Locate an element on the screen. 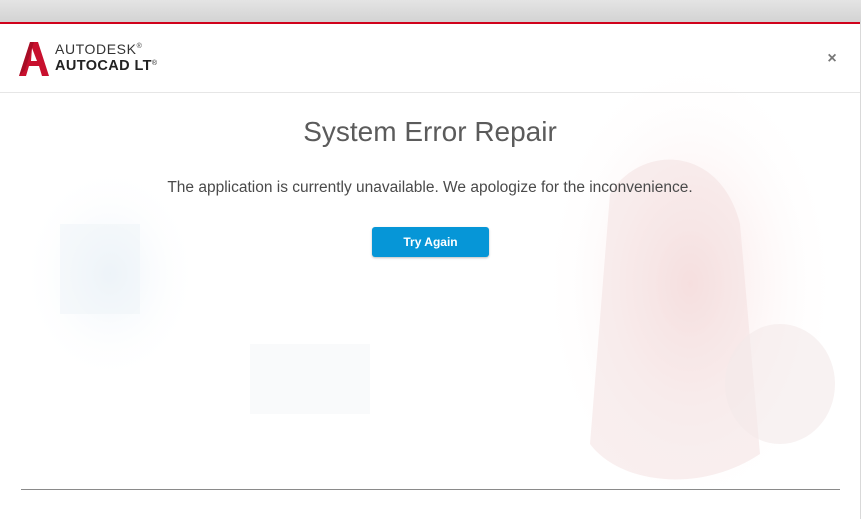 The width and height of the screenshot is (861, 519). close-icon: × is located at coordinates (832, 59).